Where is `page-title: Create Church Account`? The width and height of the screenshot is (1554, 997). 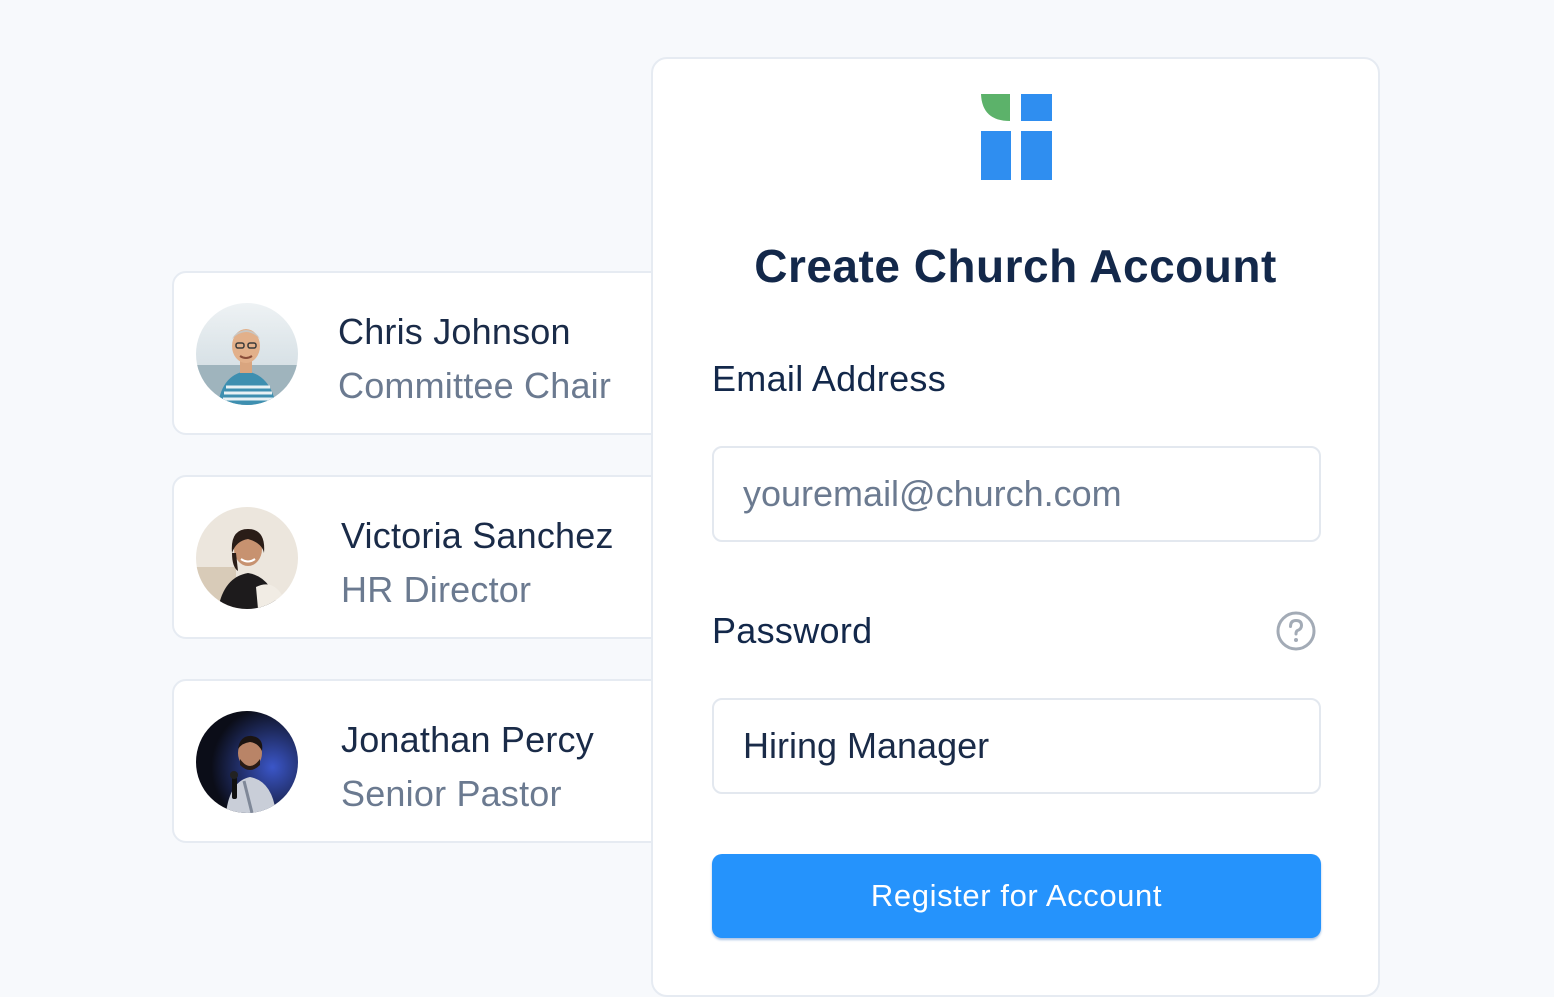 page-title: Create Church Account is located at coordinates (1015, 266).